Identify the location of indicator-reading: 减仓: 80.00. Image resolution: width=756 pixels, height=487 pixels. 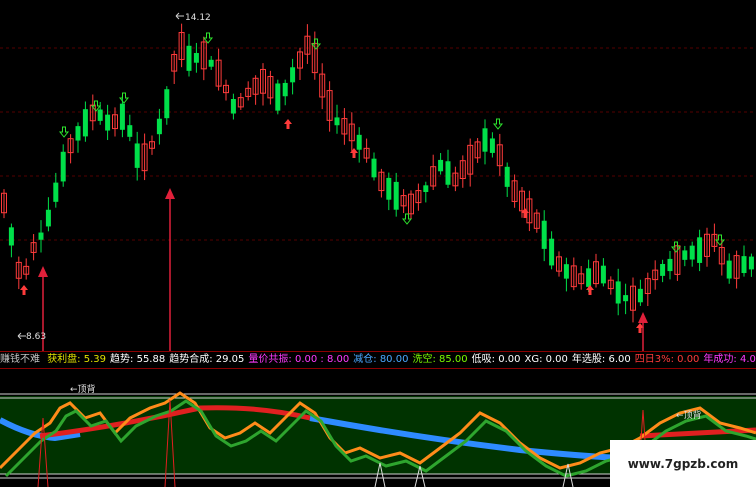
(380, 359).